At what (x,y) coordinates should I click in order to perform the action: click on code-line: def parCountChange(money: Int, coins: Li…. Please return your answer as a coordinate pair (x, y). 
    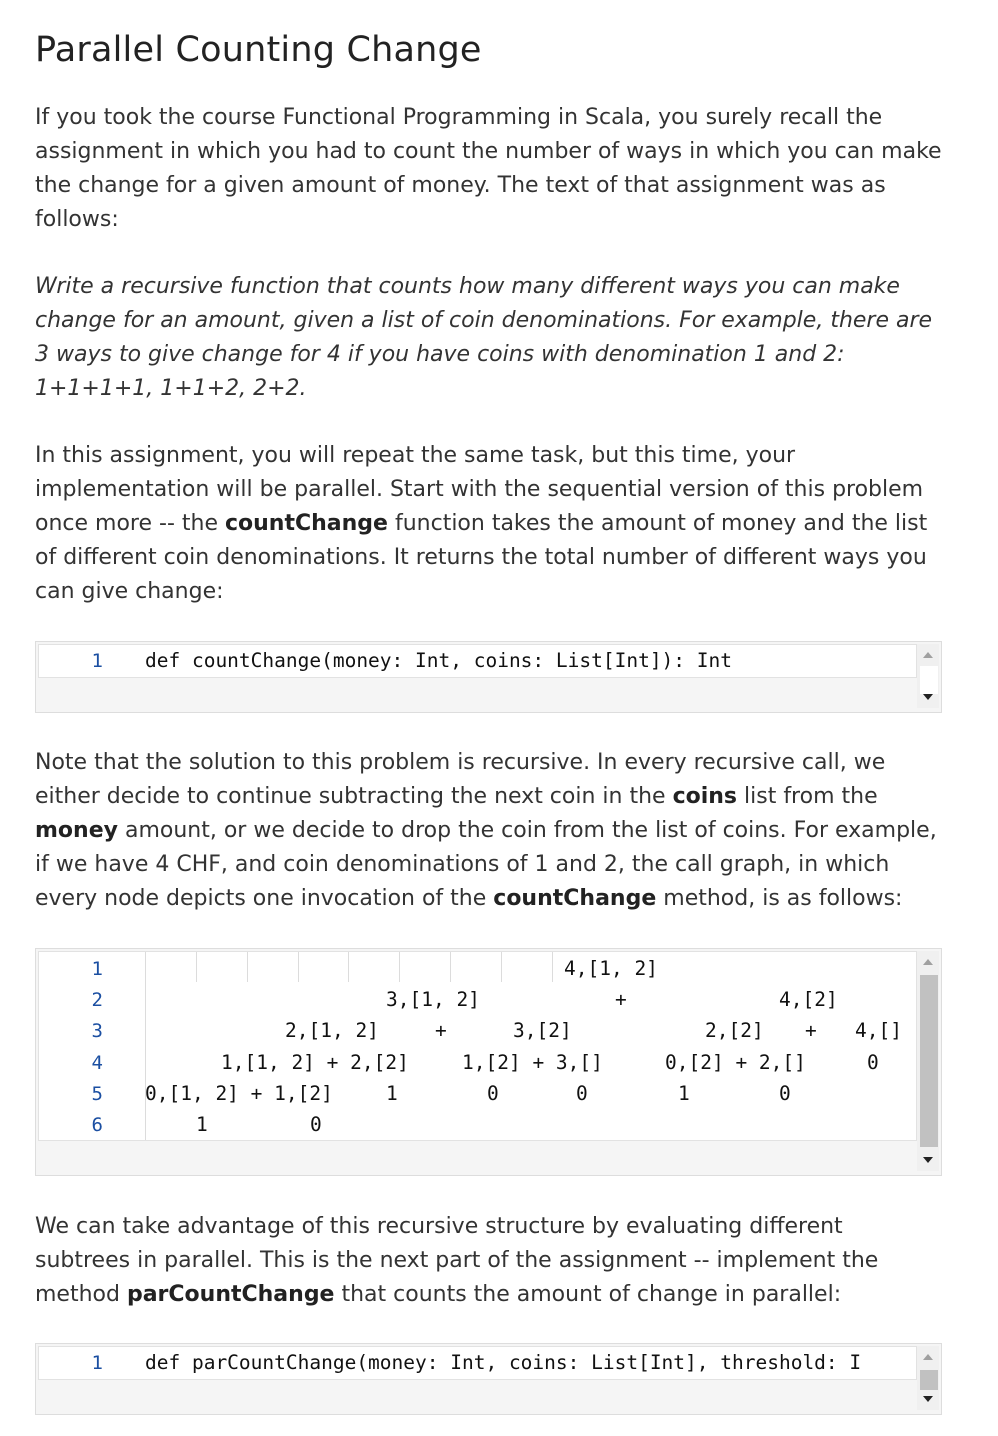
    Looking at the image, I should click on (503, 1362).